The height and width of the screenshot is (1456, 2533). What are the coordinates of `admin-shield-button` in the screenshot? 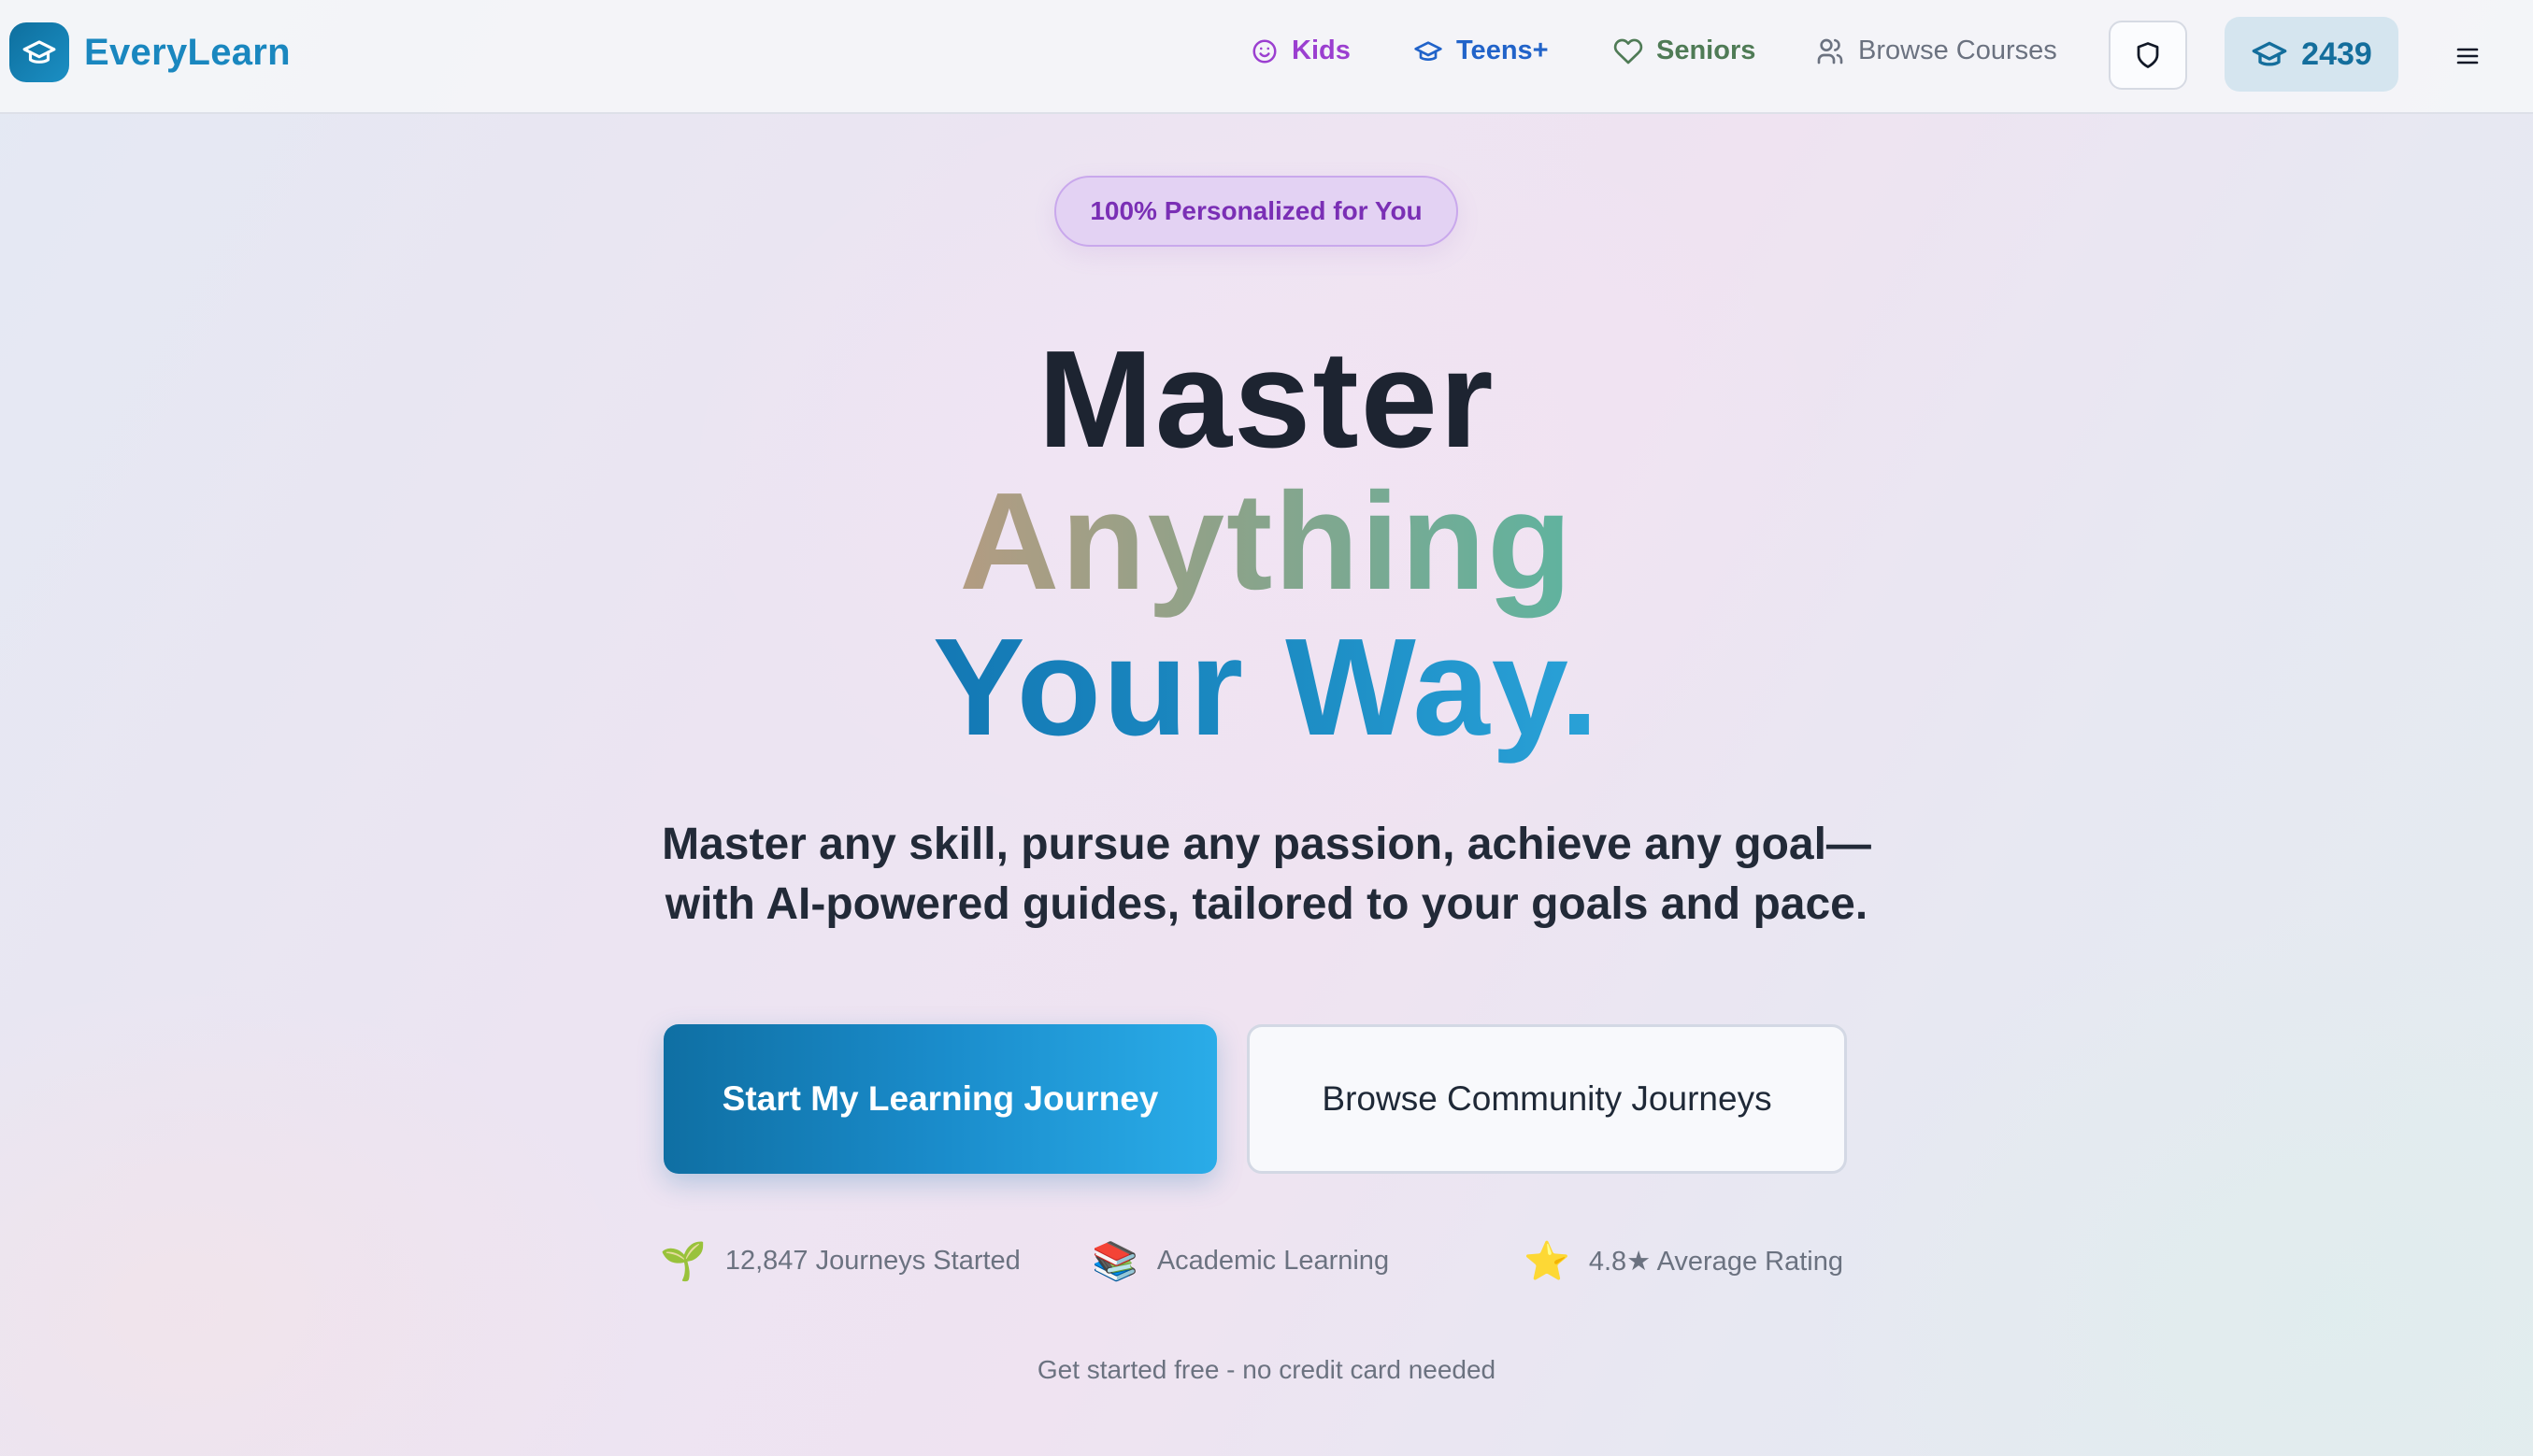 It's located at (2148, 55).